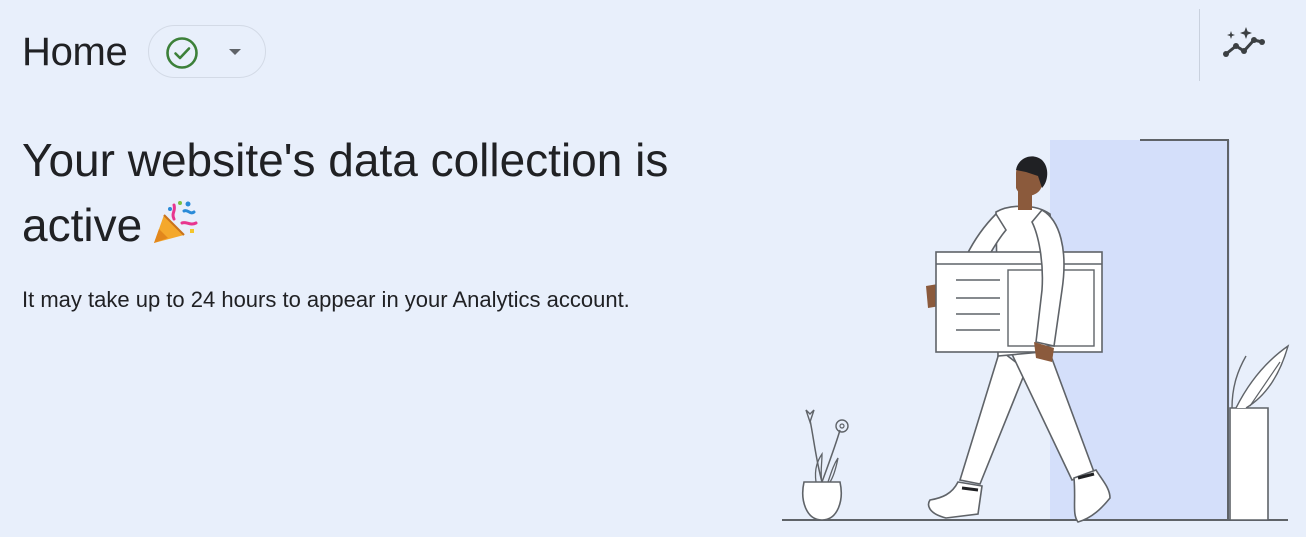  What do you see at coordinates (176, 222) in the screenshot?
I see `party-popper-icon` at bounding box center [176, 222].